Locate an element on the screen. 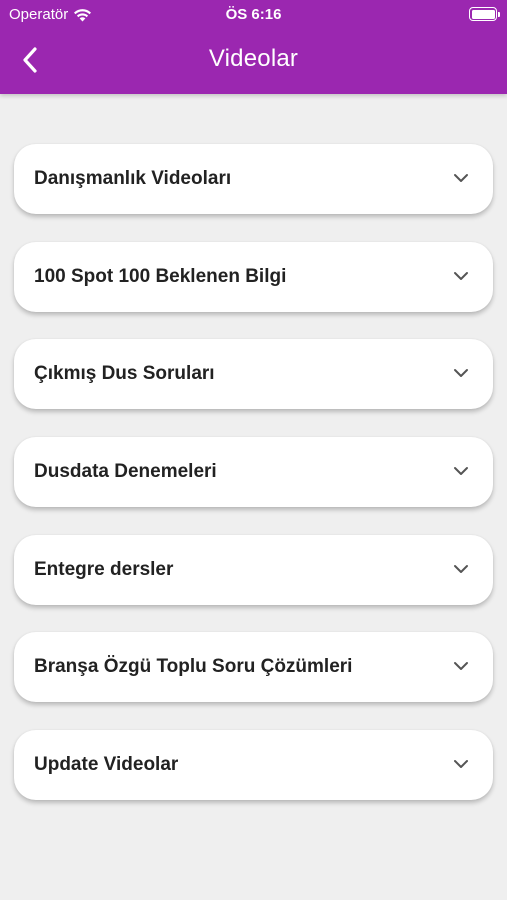  status-time: ÖS 6:16 is located at coordinates (253, 14).